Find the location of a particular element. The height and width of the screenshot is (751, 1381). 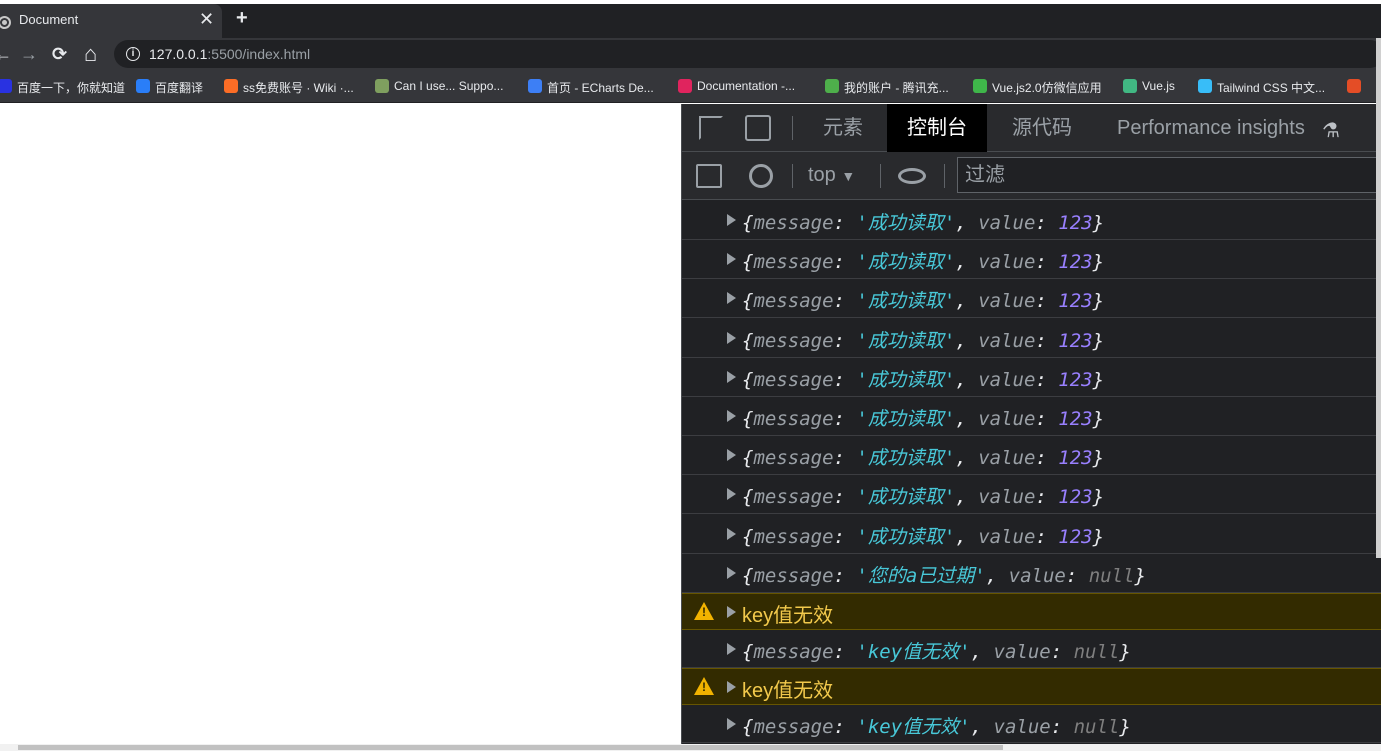

clear-console-icon is located at coordinates (761, 176).